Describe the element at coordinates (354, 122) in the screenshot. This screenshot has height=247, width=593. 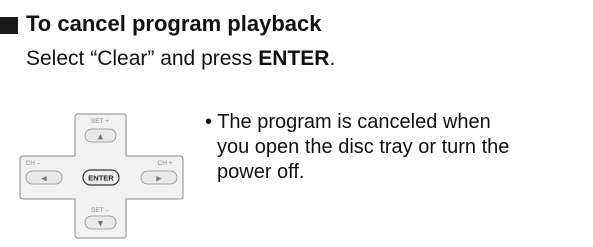
I see `note-text-1: The program is canceled when` at that location.